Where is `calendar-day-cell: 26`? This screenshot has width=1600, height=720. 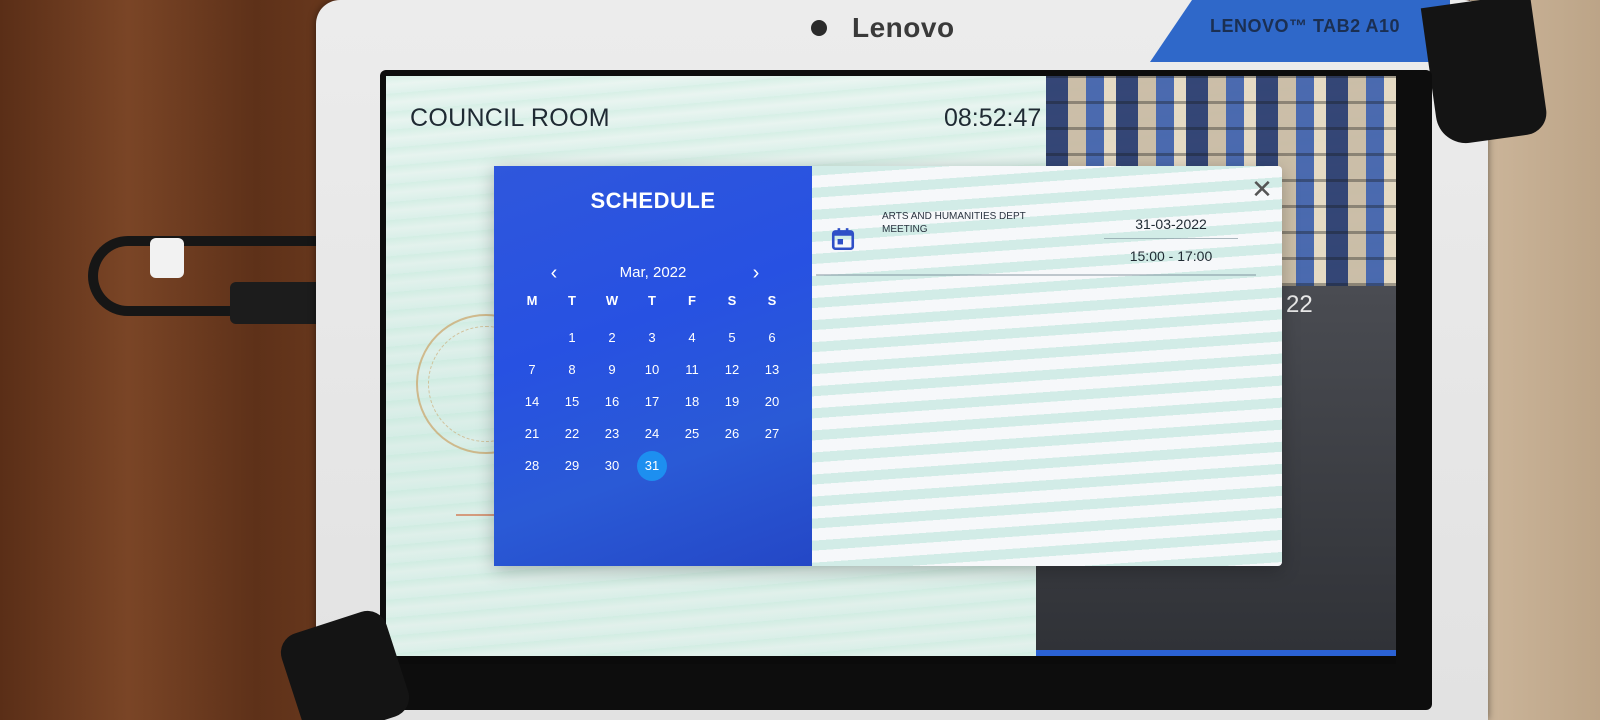 calendar-day-cell: 26 is located at coordinates (732, 434).